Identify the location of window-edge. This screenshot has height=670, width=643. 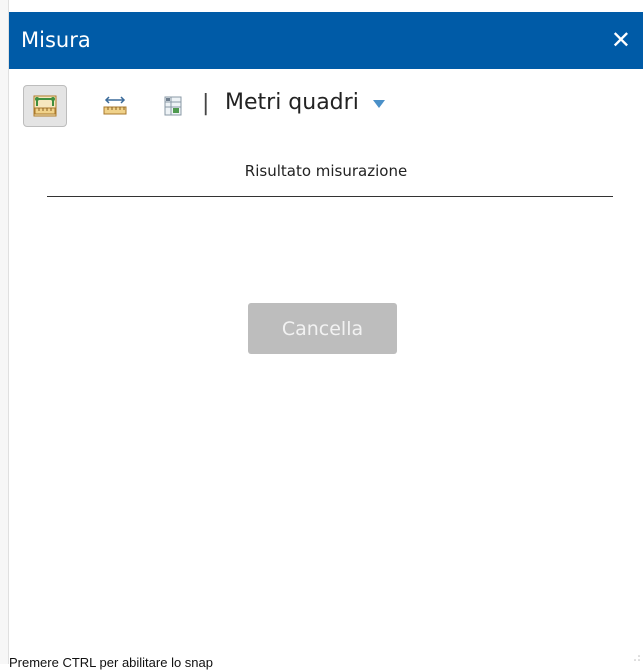
(4, 332).